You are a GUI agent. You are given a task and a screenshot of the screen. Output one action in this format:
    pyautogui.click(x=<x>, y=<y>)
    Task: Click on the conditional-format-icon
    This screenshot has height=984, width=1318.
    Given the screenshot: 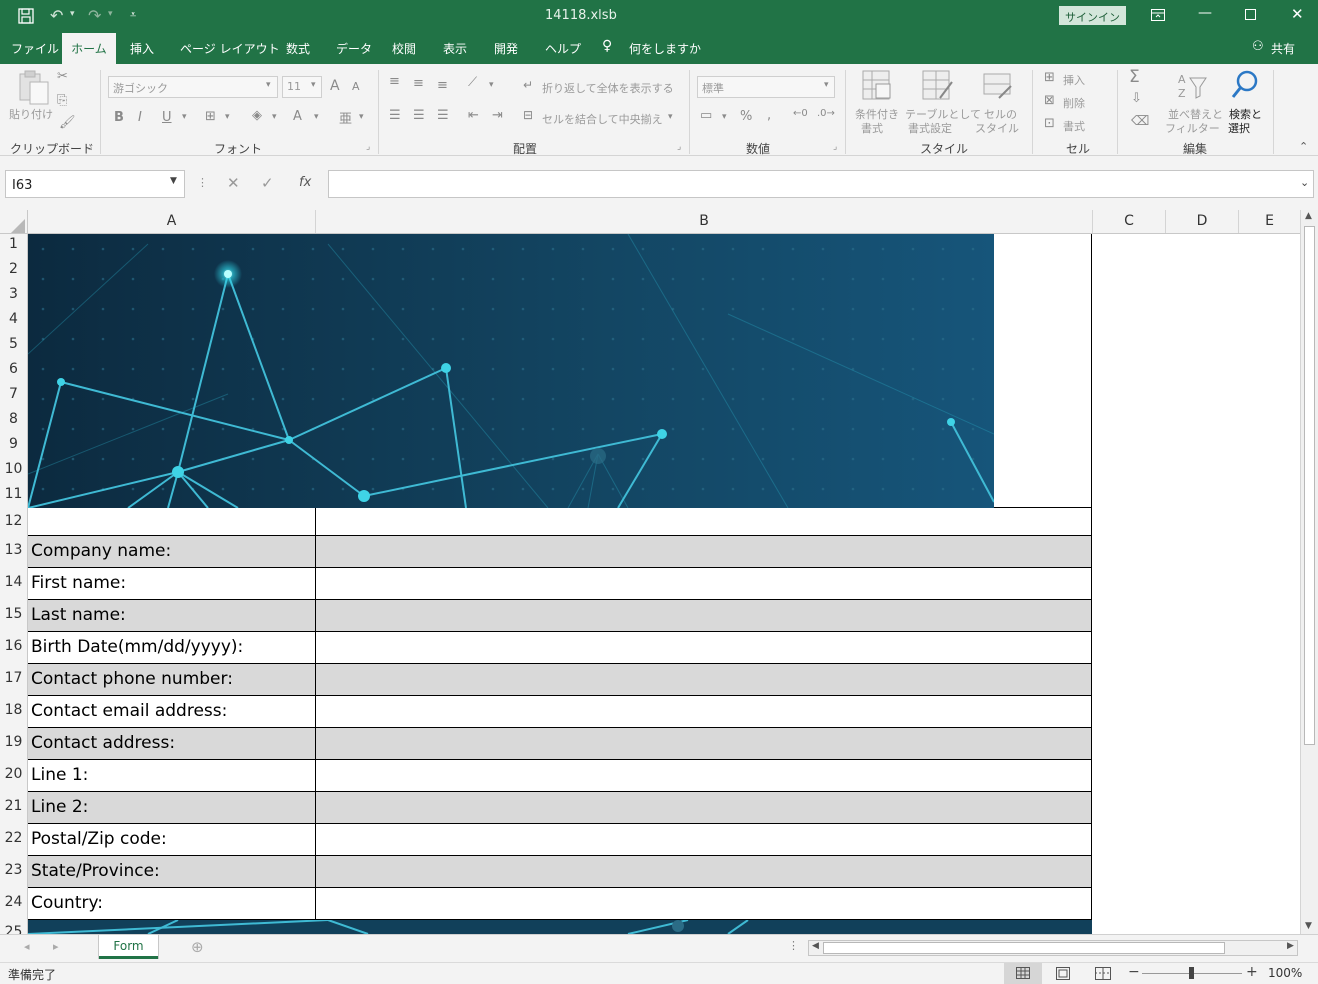 What is the action you would take?
    pyautogui.click(x=878, y=86)
    